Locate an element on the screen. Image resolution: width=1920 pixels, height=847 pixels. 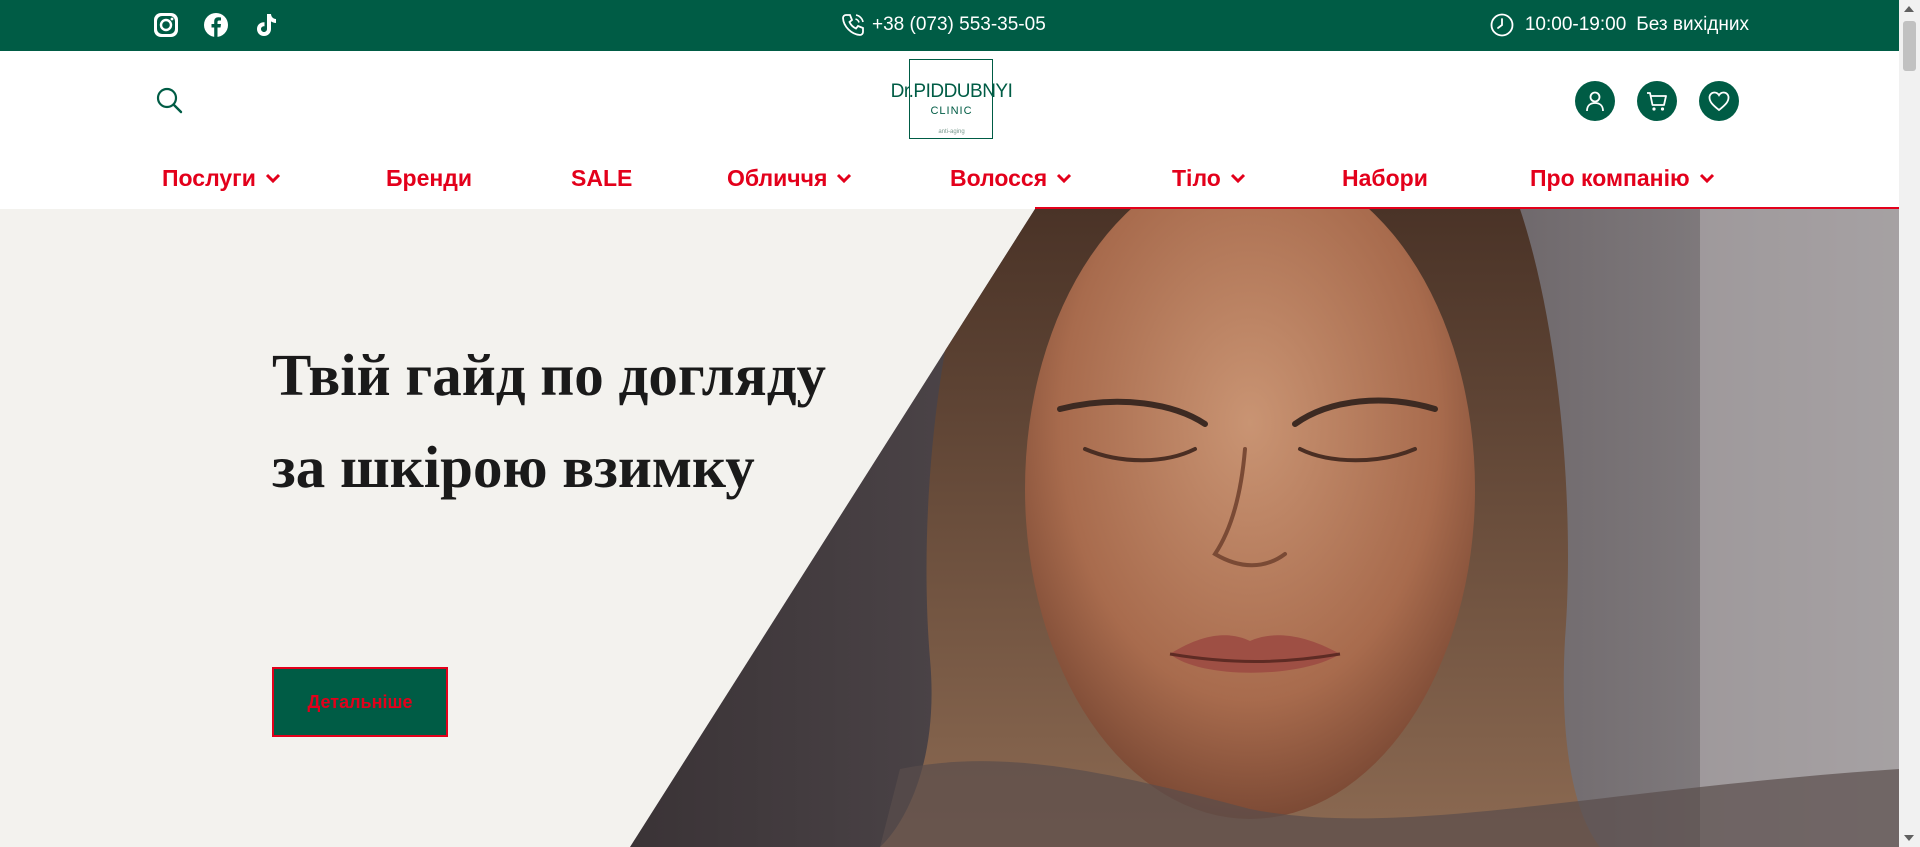
nav-item-sale: SALE is located at coordinates (601, 178).